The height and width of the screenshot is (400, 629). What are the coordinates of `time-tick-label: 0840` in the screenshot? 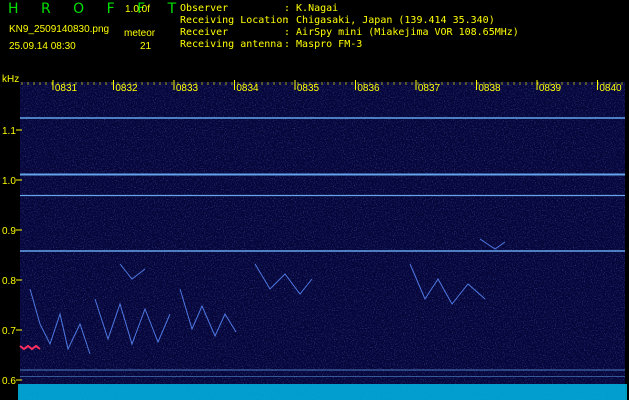 It's located at (610, 88).